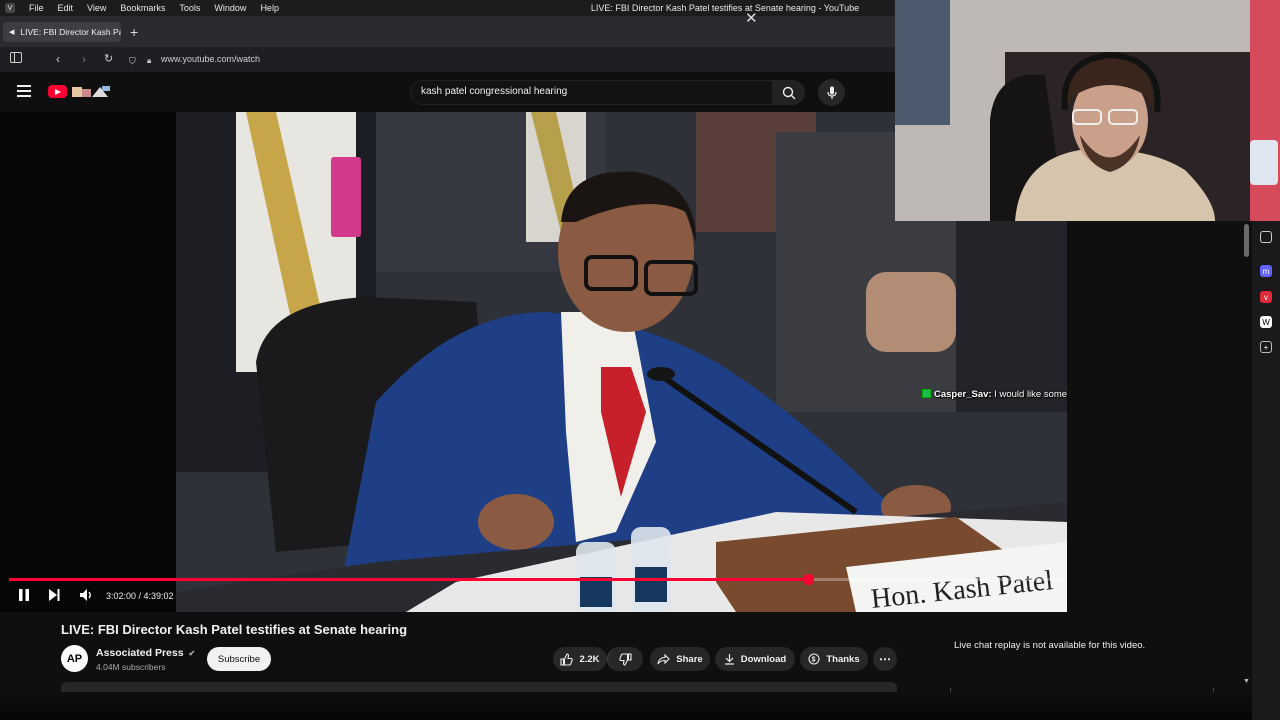 This screenshot has height=720, width=1280. I want to click on search-icon, so click(789, 92).